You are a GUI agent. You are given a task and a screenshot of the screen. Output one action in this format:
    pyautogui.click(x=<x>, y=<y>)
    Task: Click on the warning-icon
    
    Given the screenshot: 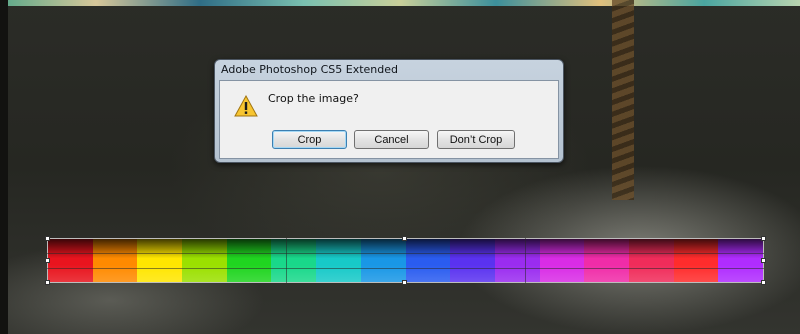 What is the action you would take?
    pyautogui.click(x=246, y=106)
    